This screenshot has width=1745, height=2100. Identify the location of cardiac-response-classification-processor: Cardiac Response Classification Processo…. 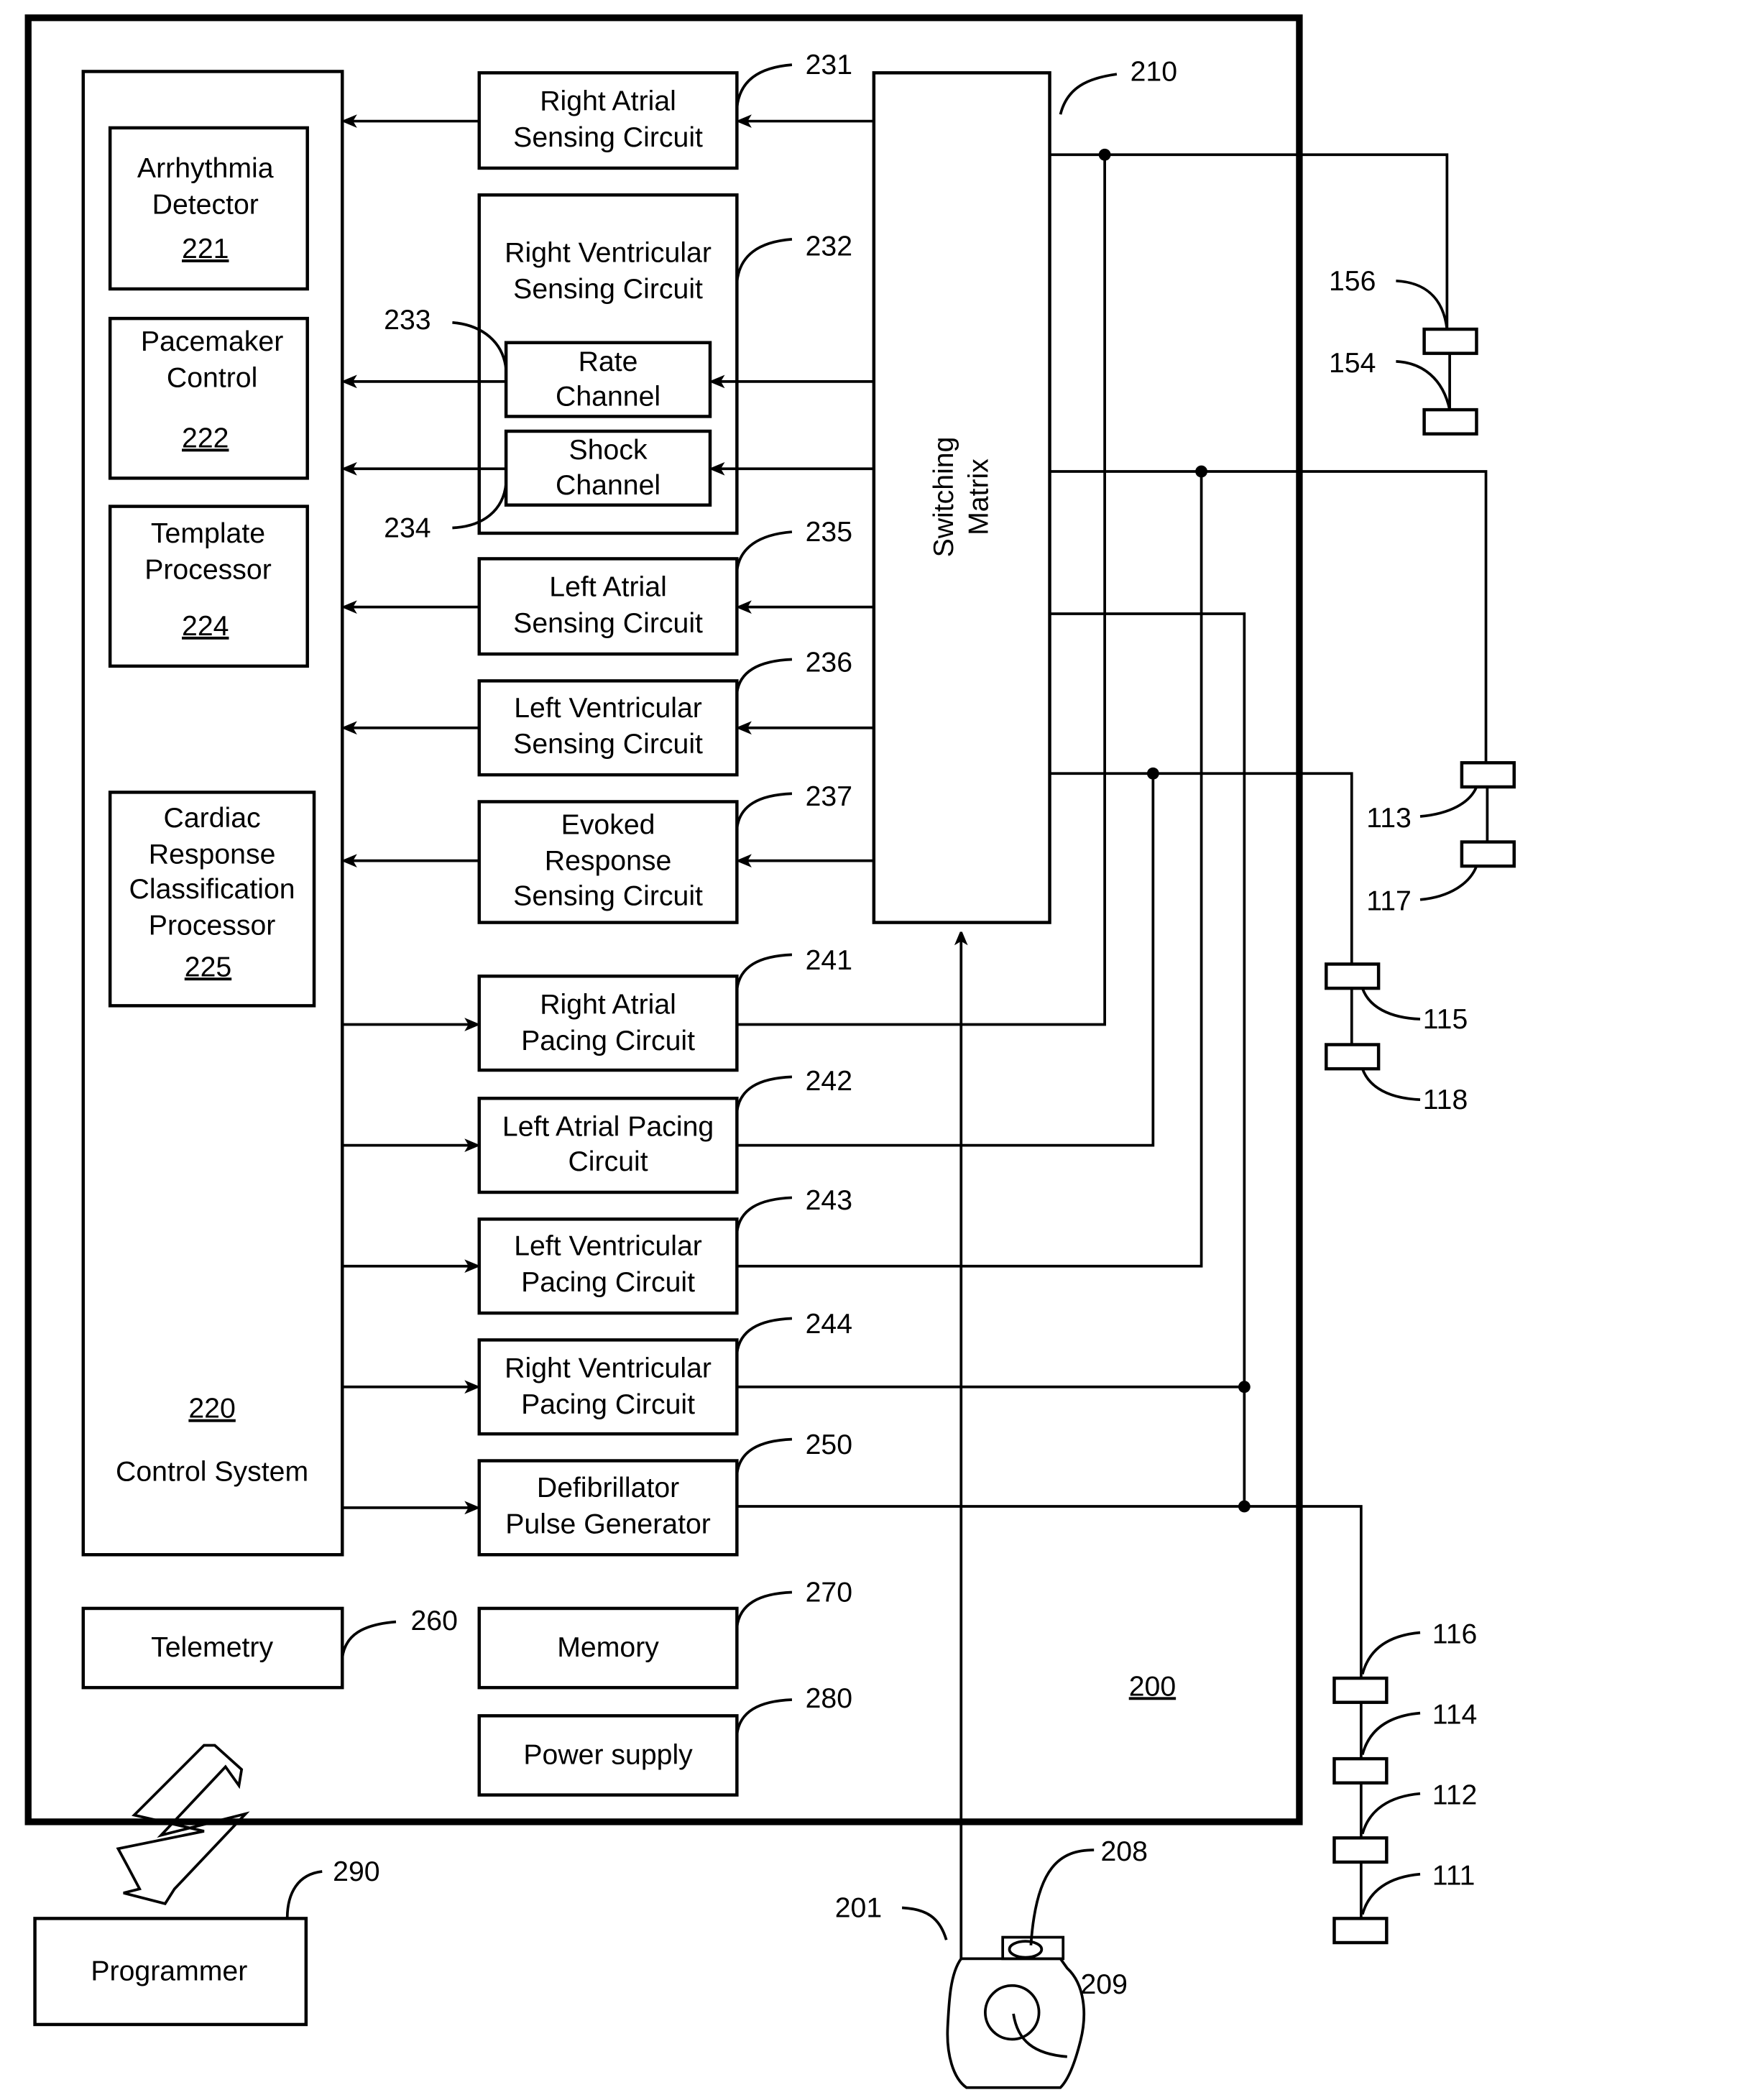
(212, 899).